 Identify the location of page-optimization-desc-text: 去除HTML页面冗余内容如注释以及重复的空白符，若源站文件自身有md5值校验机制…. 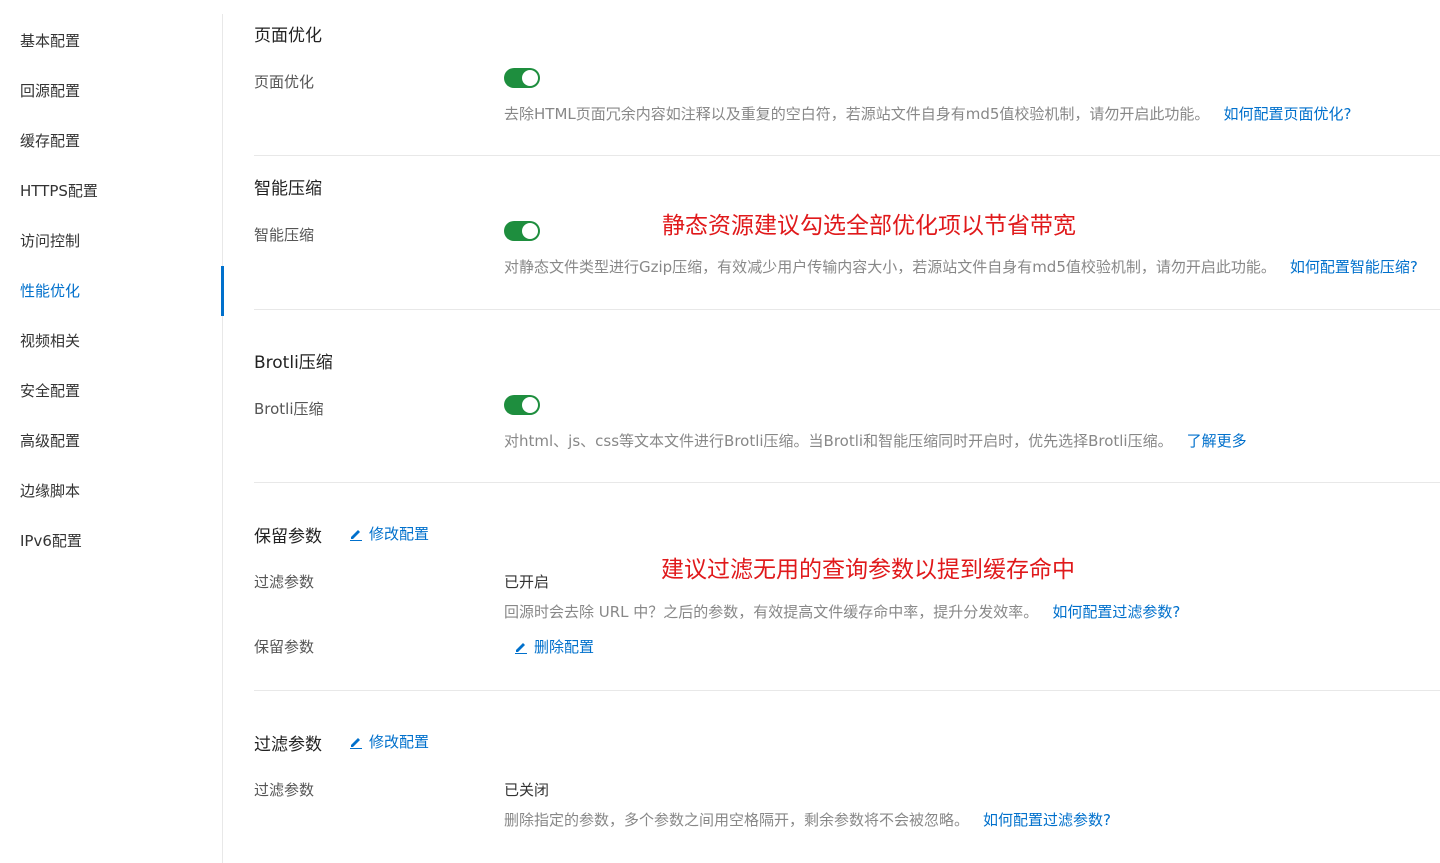
(857, 114).